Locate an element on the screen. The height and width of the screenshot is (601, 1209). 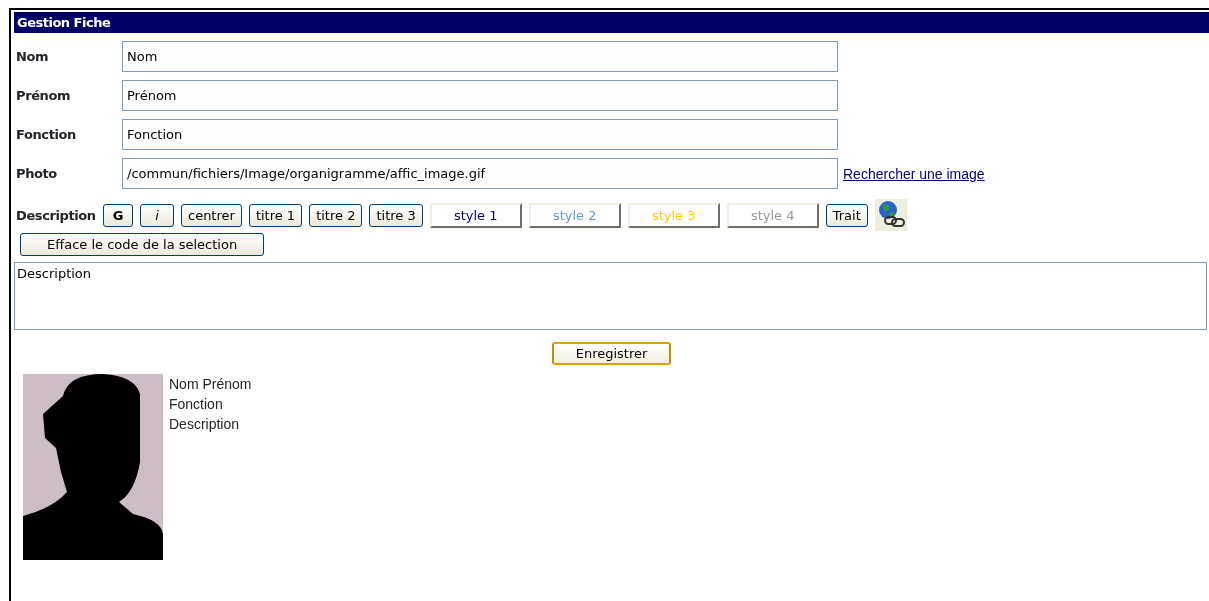
clear-code-button: Efface le code de la selection is located at coordinates (142, 244).